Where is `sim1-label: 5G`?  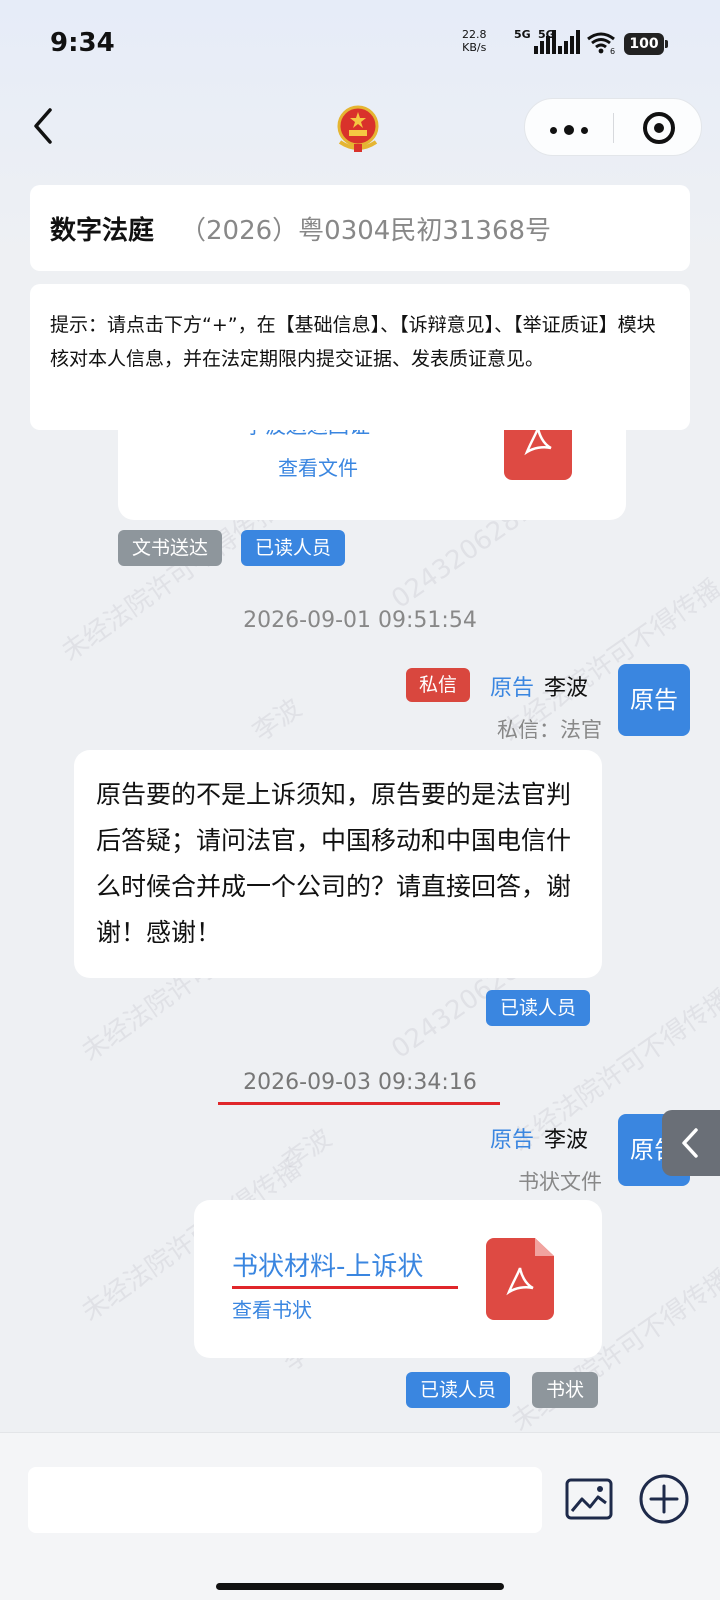
sim1-label: 5G is located at coordinates (522, 34).